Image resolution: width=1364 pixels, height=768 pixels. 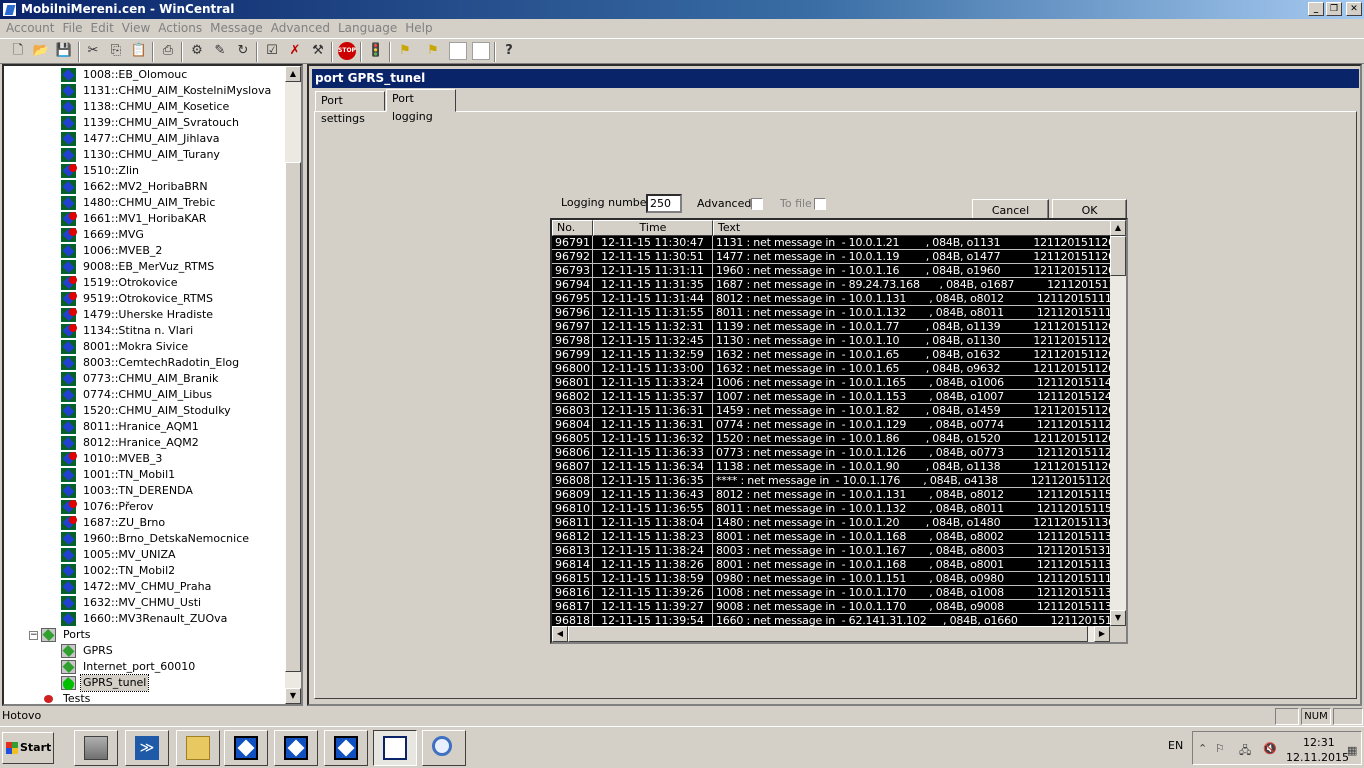 What do you see at coordinates (405, 51) in the screenshot?
I see `yellow-flag-icon: ⚑` at bounding box center [405, 51].